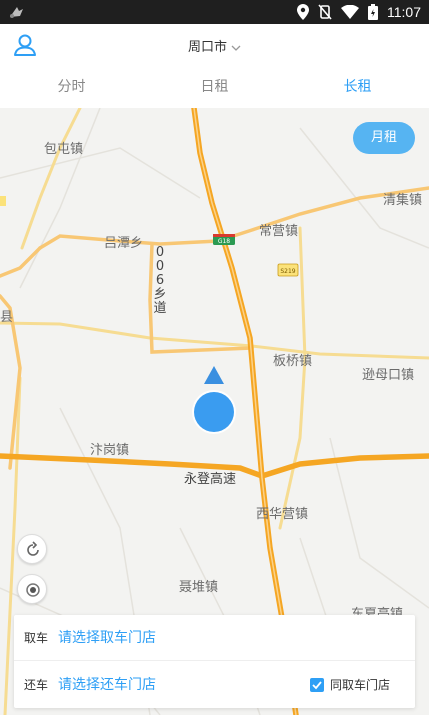  I want to click on notification-icon, so click(16, 12).